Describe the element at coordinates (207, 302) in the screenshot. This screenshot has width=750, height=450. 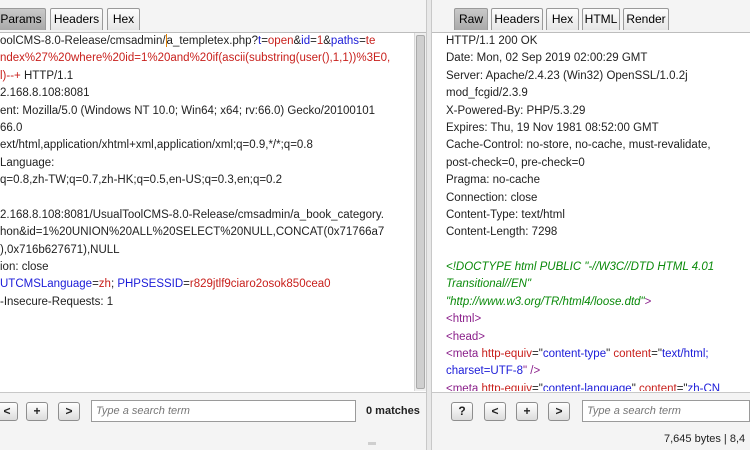
I see `request-line: -Insecure-Requests: 1` at that location.